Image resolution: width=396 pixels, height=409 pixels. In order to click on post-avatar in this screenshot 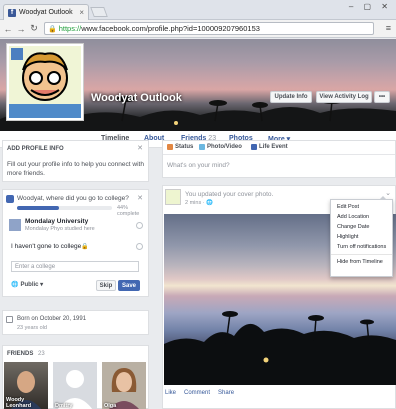, I will do `click(173, 197)`.